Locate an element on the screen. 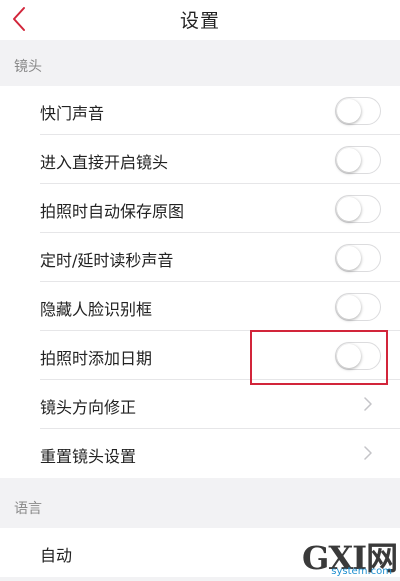  setting-label: 镜头方向修正 is located at coordinates (88, 407).